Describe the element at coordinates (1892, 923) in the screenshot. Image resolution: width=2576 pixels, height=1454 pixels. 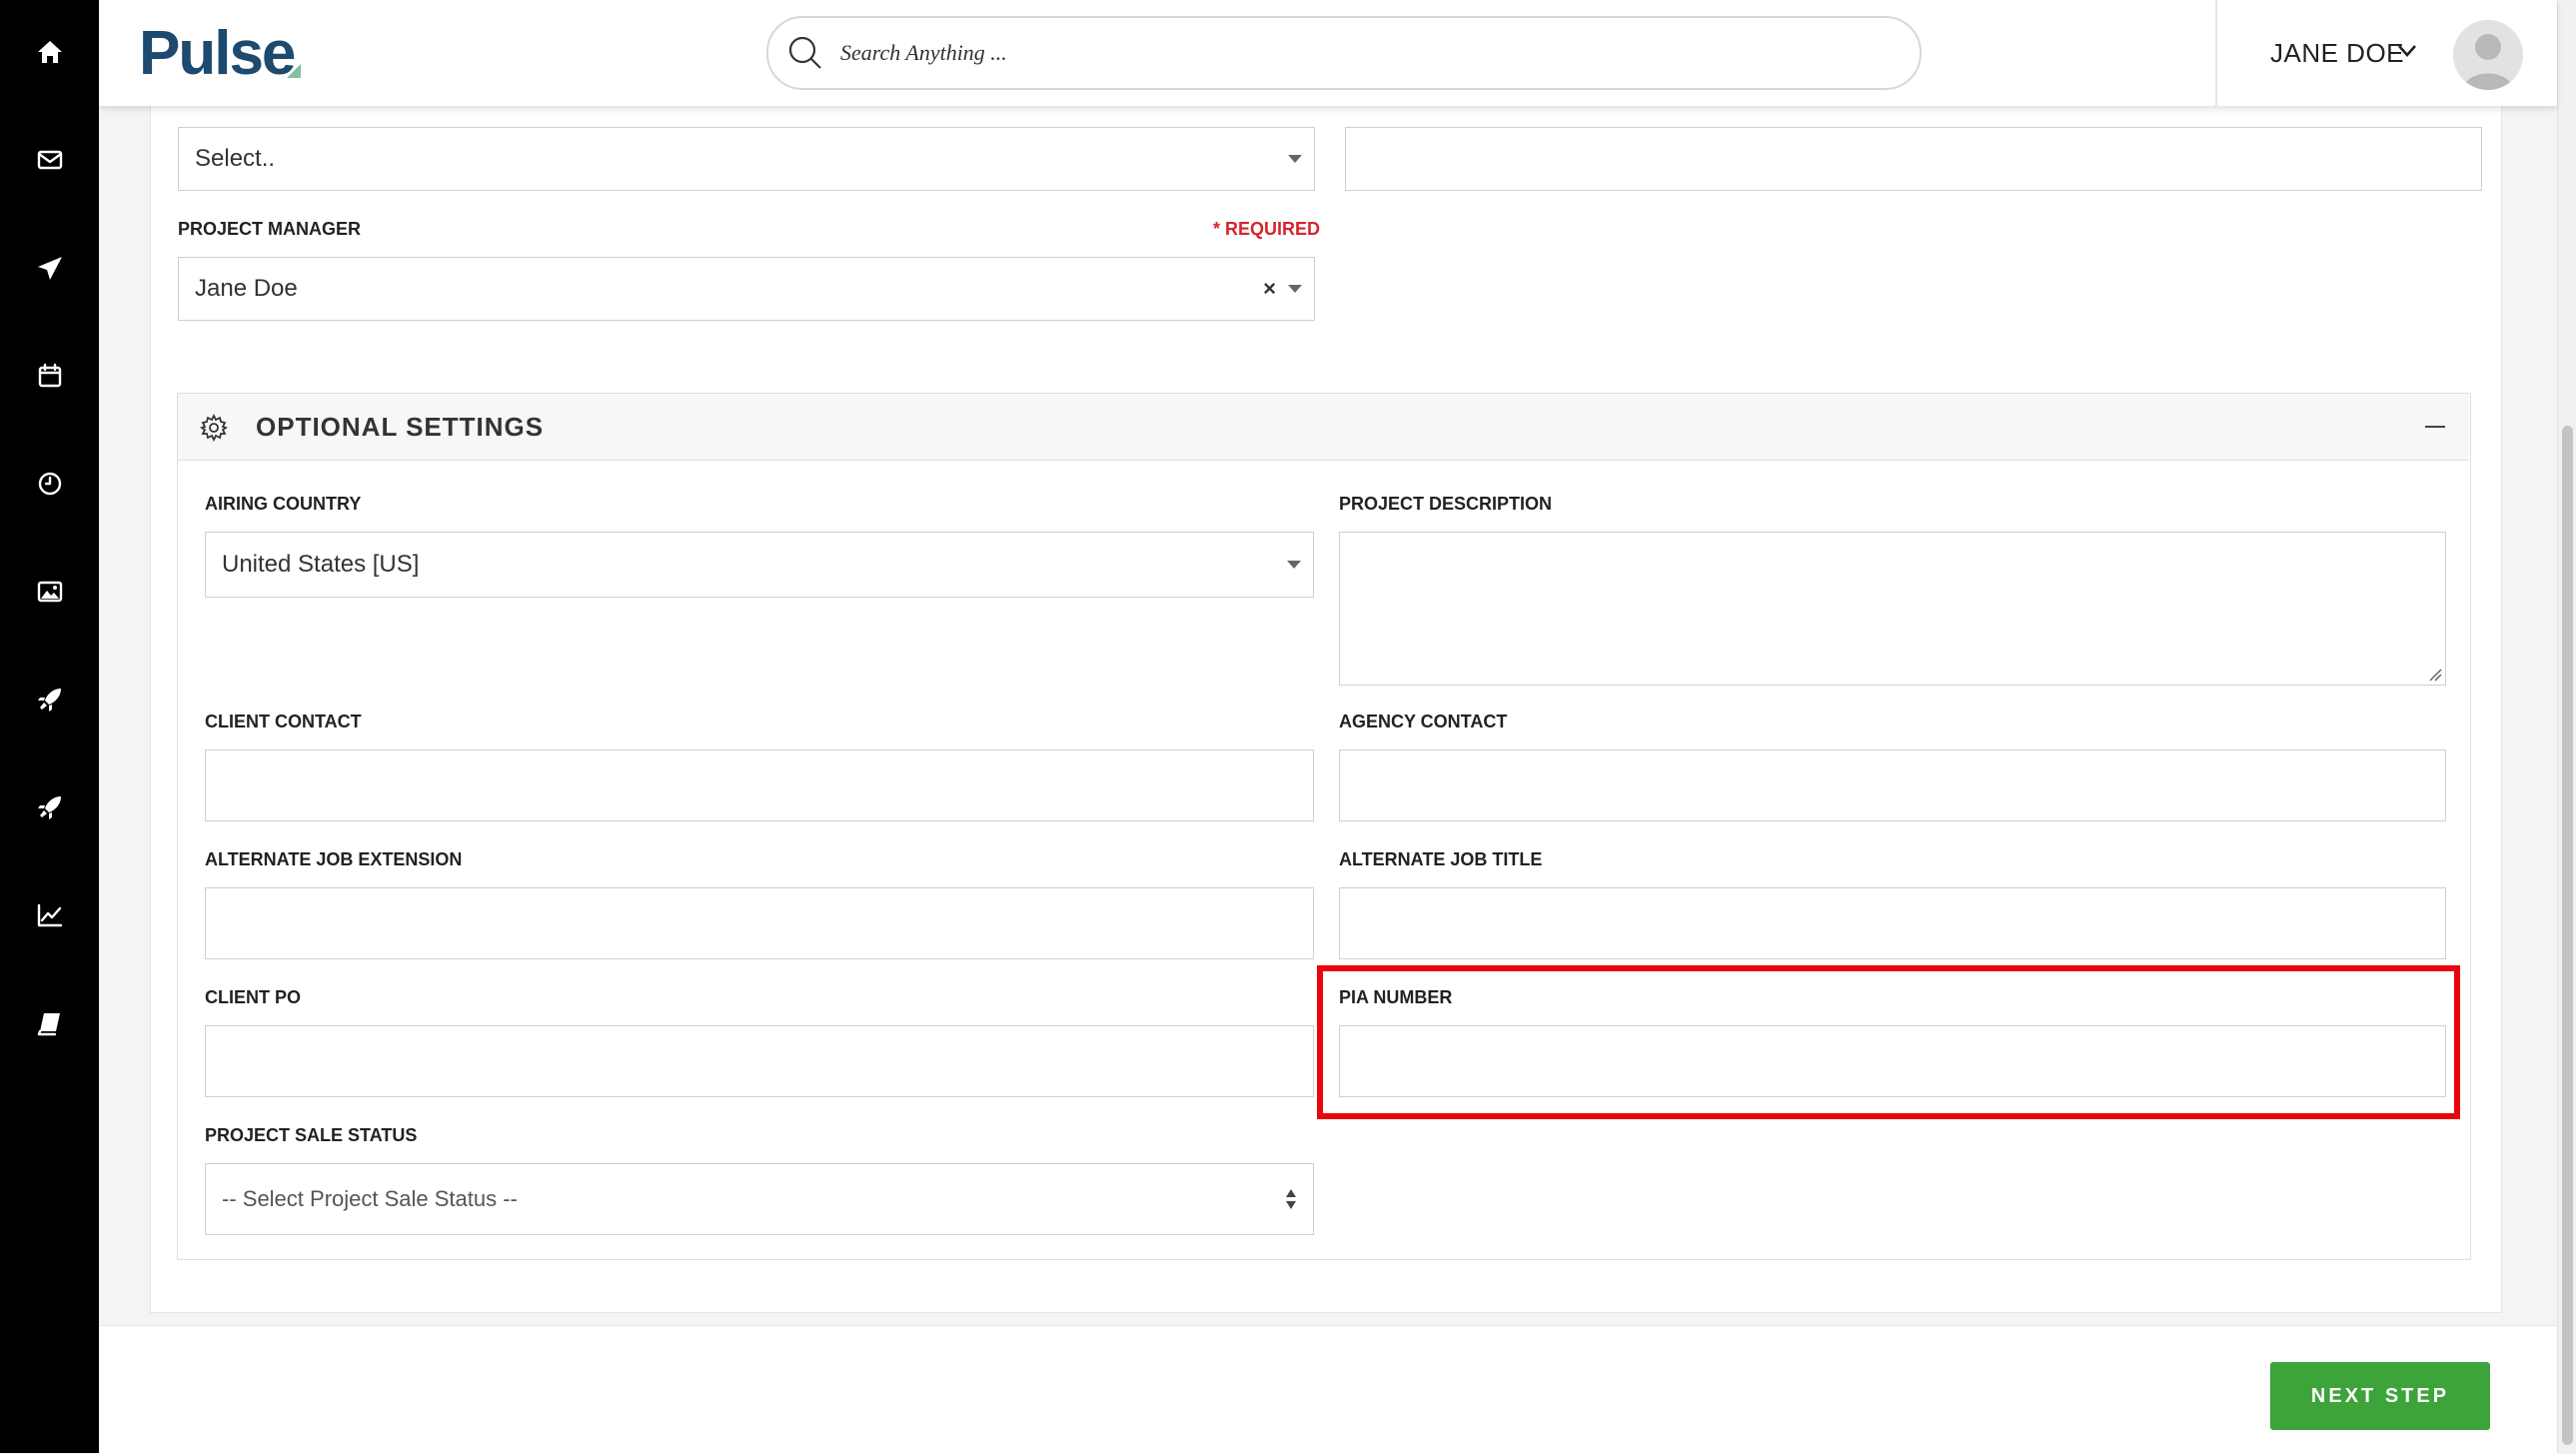
I see `alternate-job-title-input` at that location.